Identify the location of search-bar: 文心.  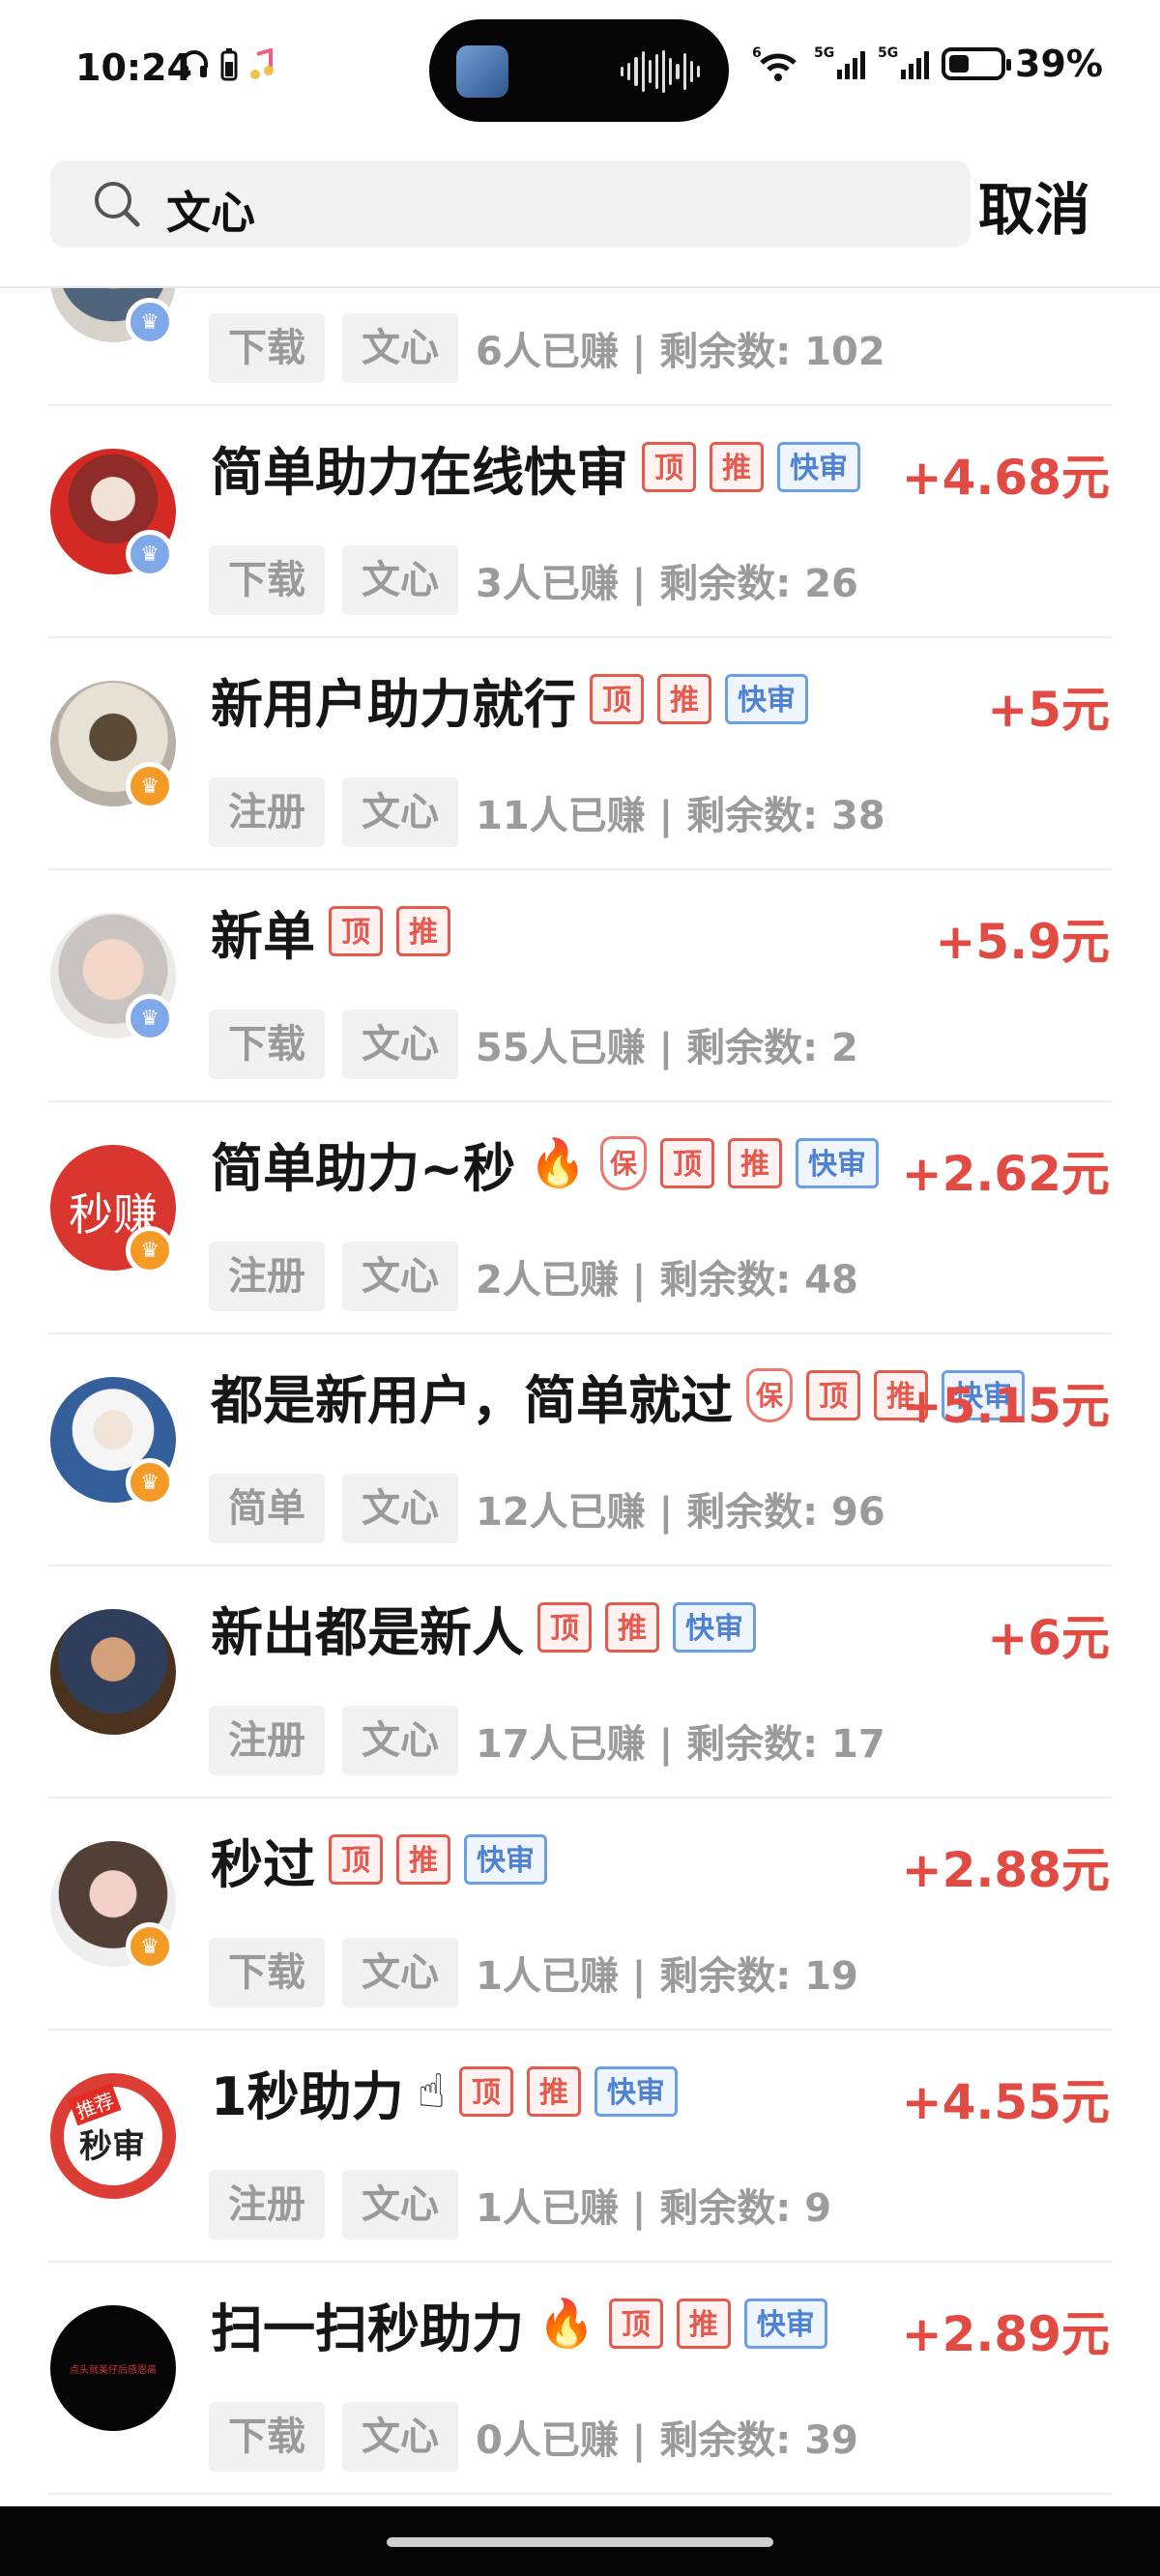
(510, 204).